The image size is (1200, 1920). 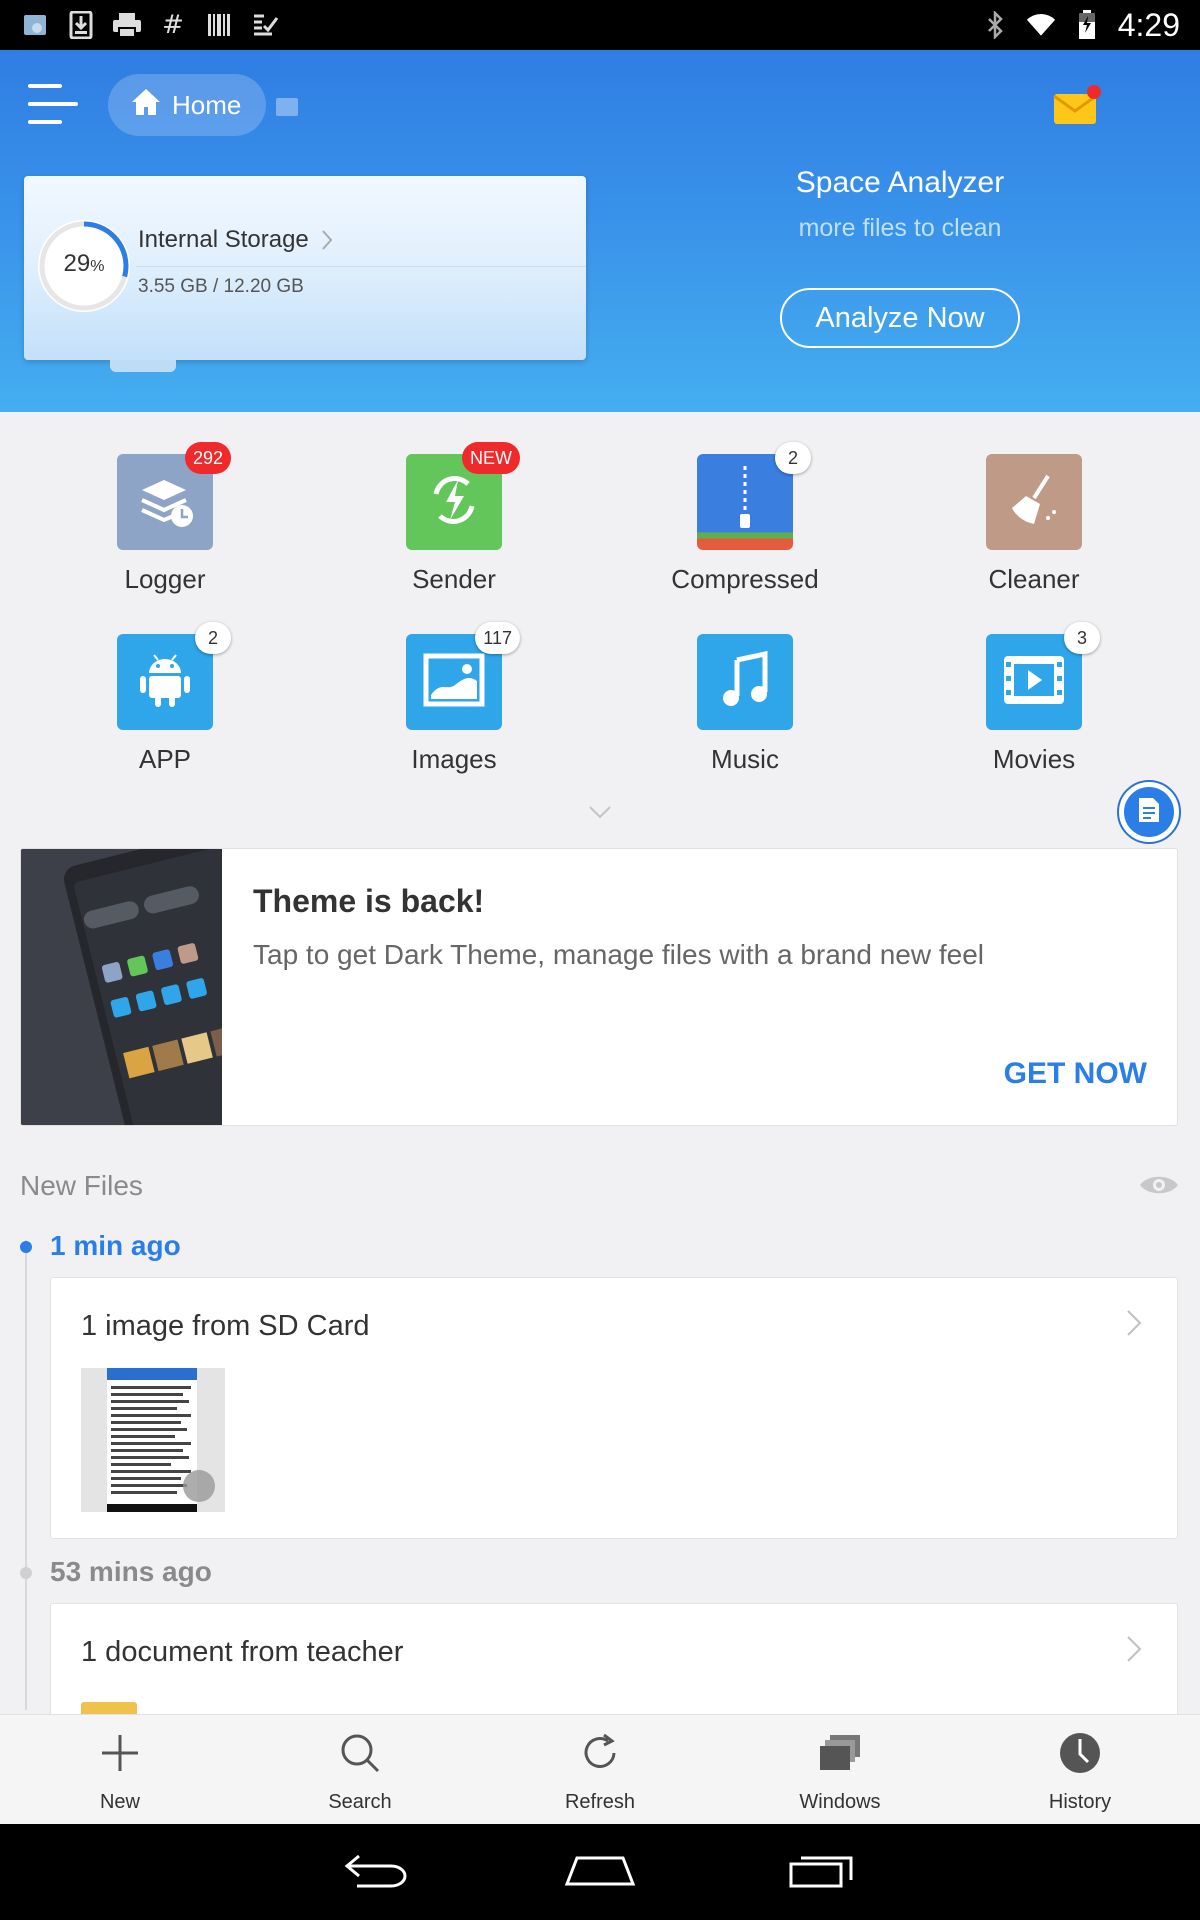 I want to click on system-nav-bar, so click(x=600, y=1872).